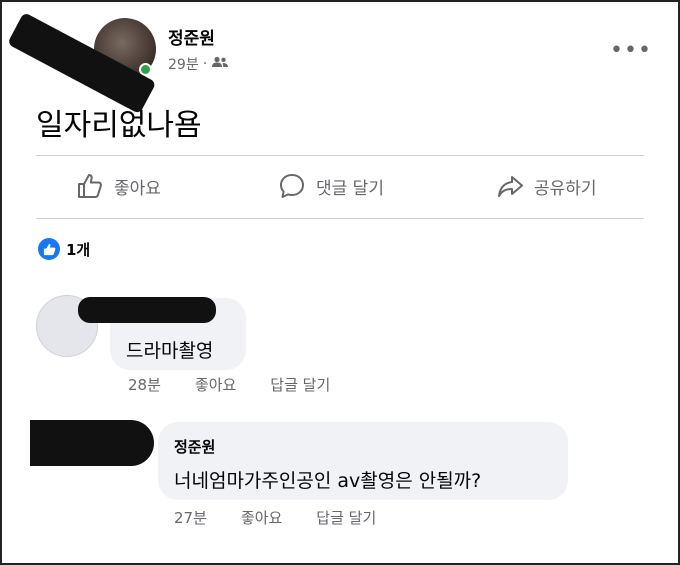 This screenshot has width=680, height=565. I want to click on comment-actions: 27분 좋아요 답글 달기, so click(275, 517).